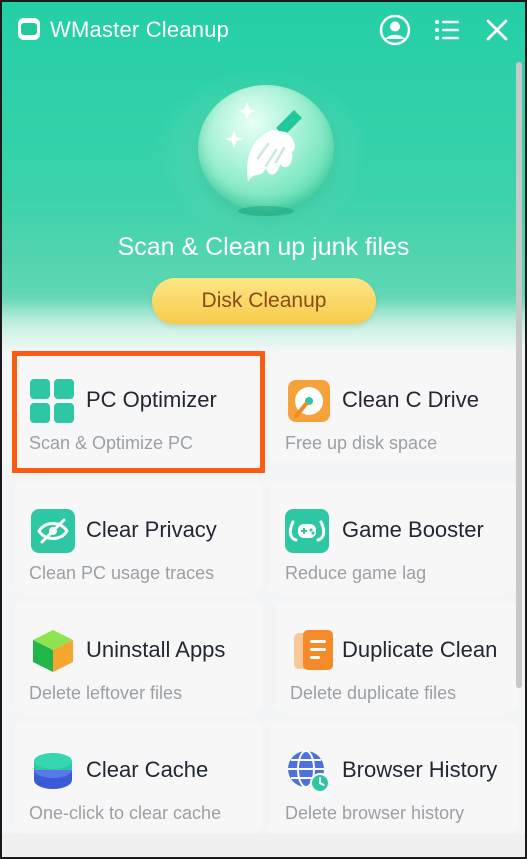  I want to click on windows-grid-icon, so click(52, 401).